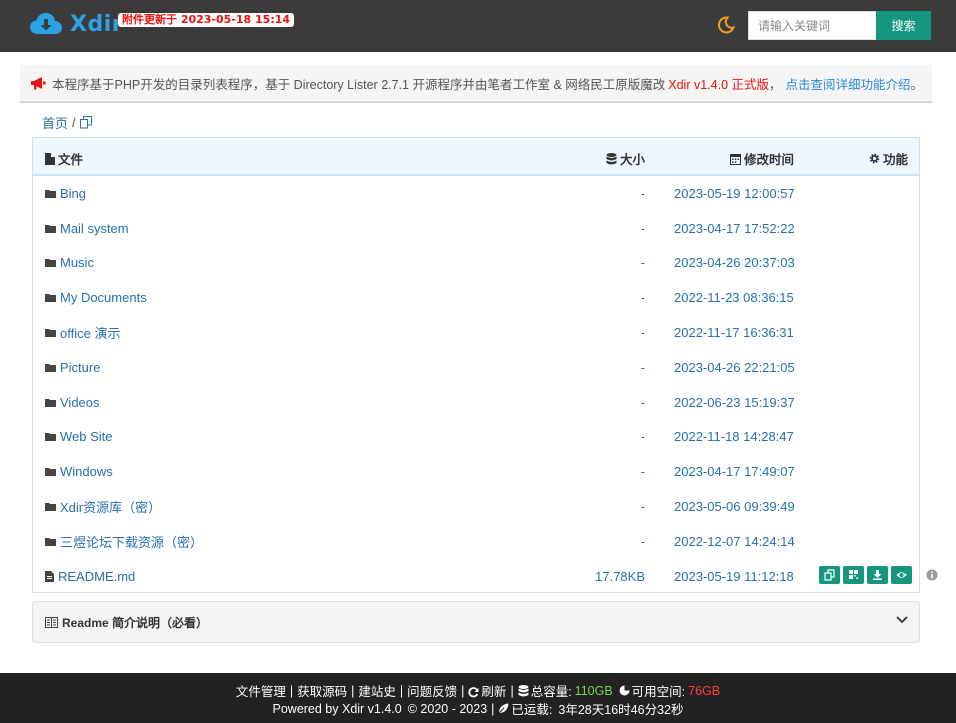 The width and height of the screenshot is (956, 723). What do you see at coordinates (90, 576) in the screenshot?
I see `file-name-link: README.md` at bounding box center [90, 576].